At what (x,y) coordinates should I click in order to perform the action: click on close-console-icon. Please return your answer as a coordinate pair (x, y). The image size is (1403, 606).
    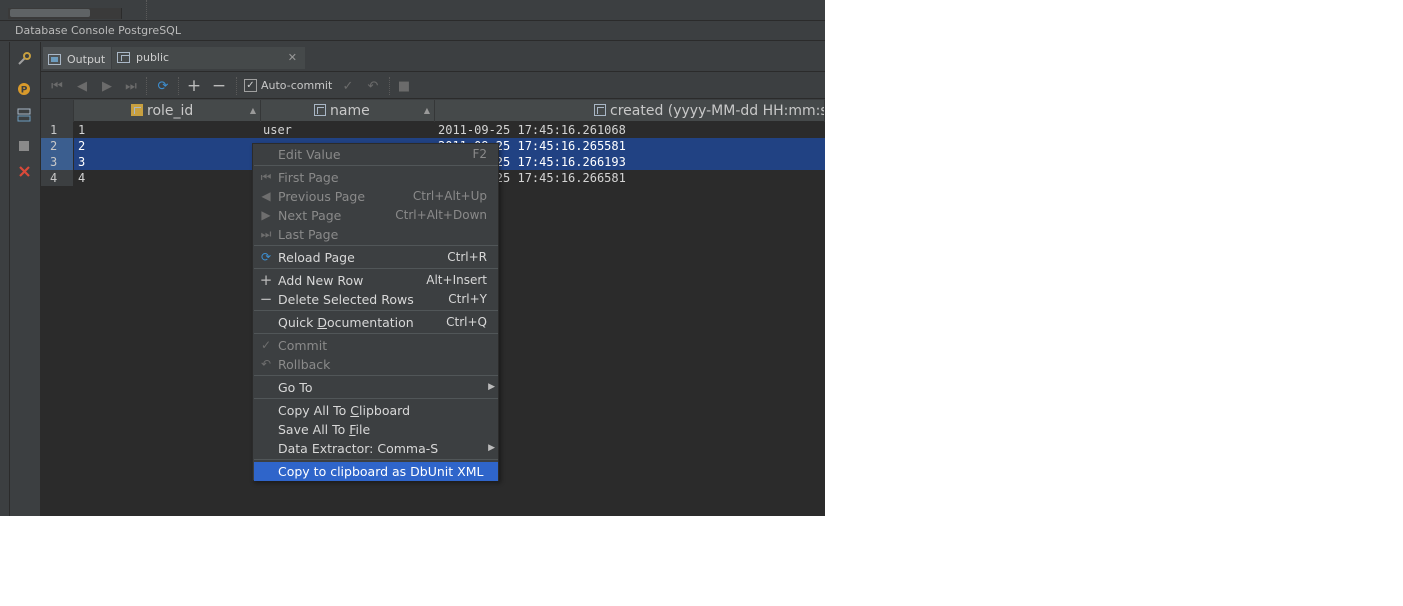
    Looking at the image, I should click on (24, 171).